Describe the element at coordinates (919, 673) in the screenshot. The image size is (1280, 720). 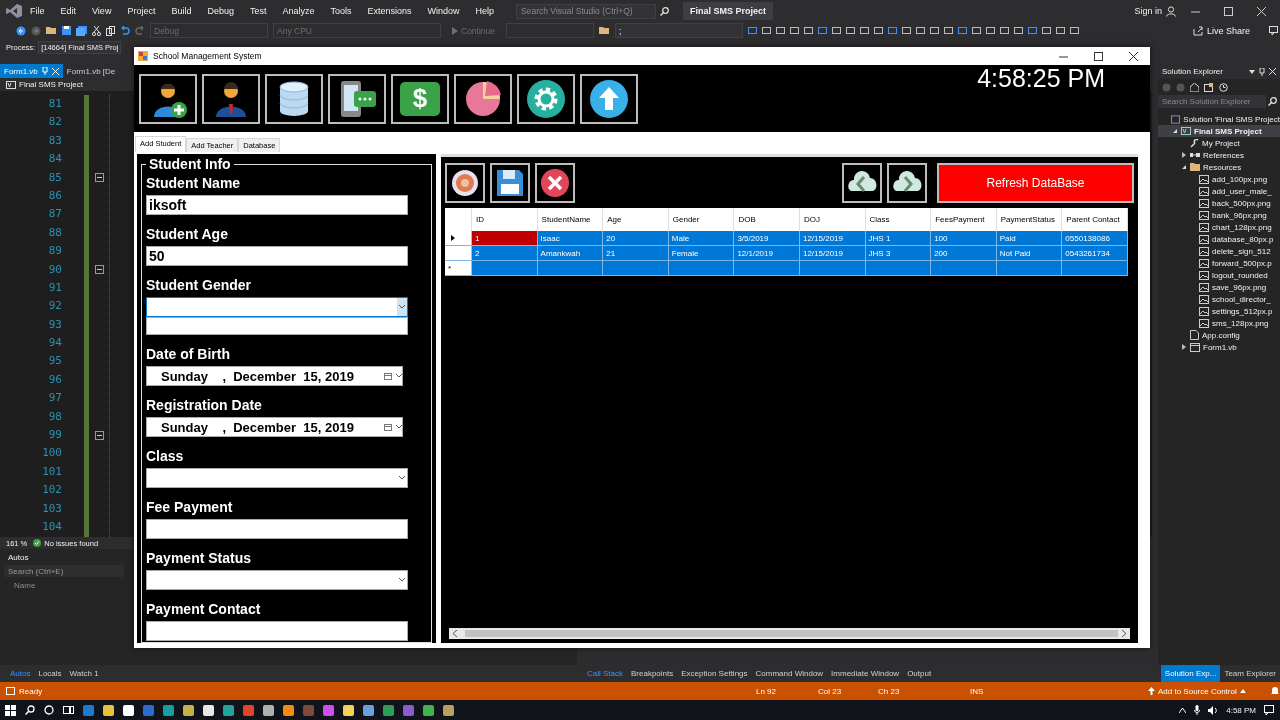
I see `panel-tab: Output` at that location.